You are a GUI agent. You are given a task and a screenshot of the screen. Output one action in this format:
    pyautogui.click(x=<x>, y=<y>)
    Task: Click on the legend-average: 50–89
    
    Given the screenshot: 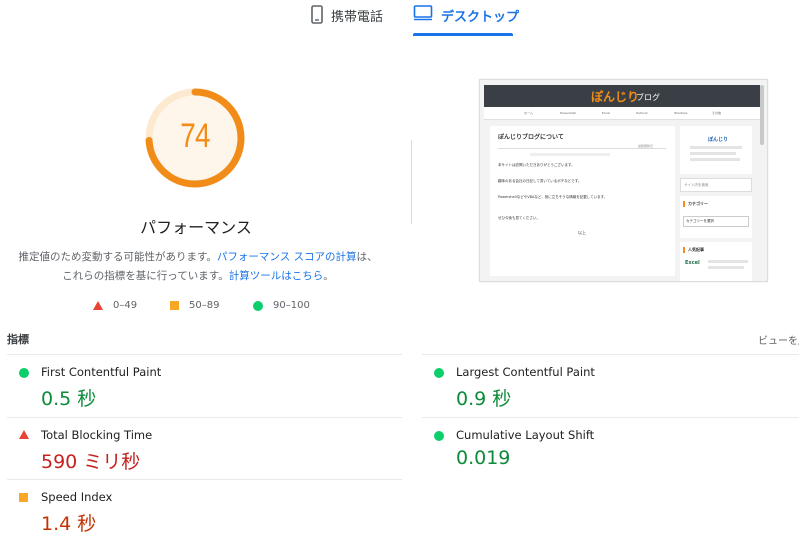 What is the action you would take?
    pyautogui.click(x=194, y=305)
    